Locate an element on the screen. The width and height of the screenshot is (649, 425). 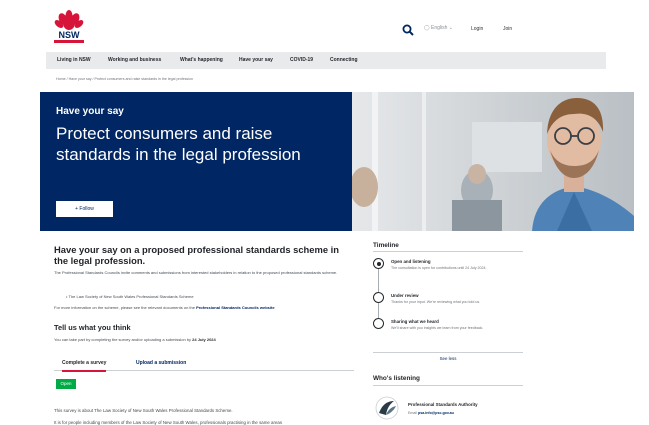
logo-text: NSW is located at coordinates (69, 35).